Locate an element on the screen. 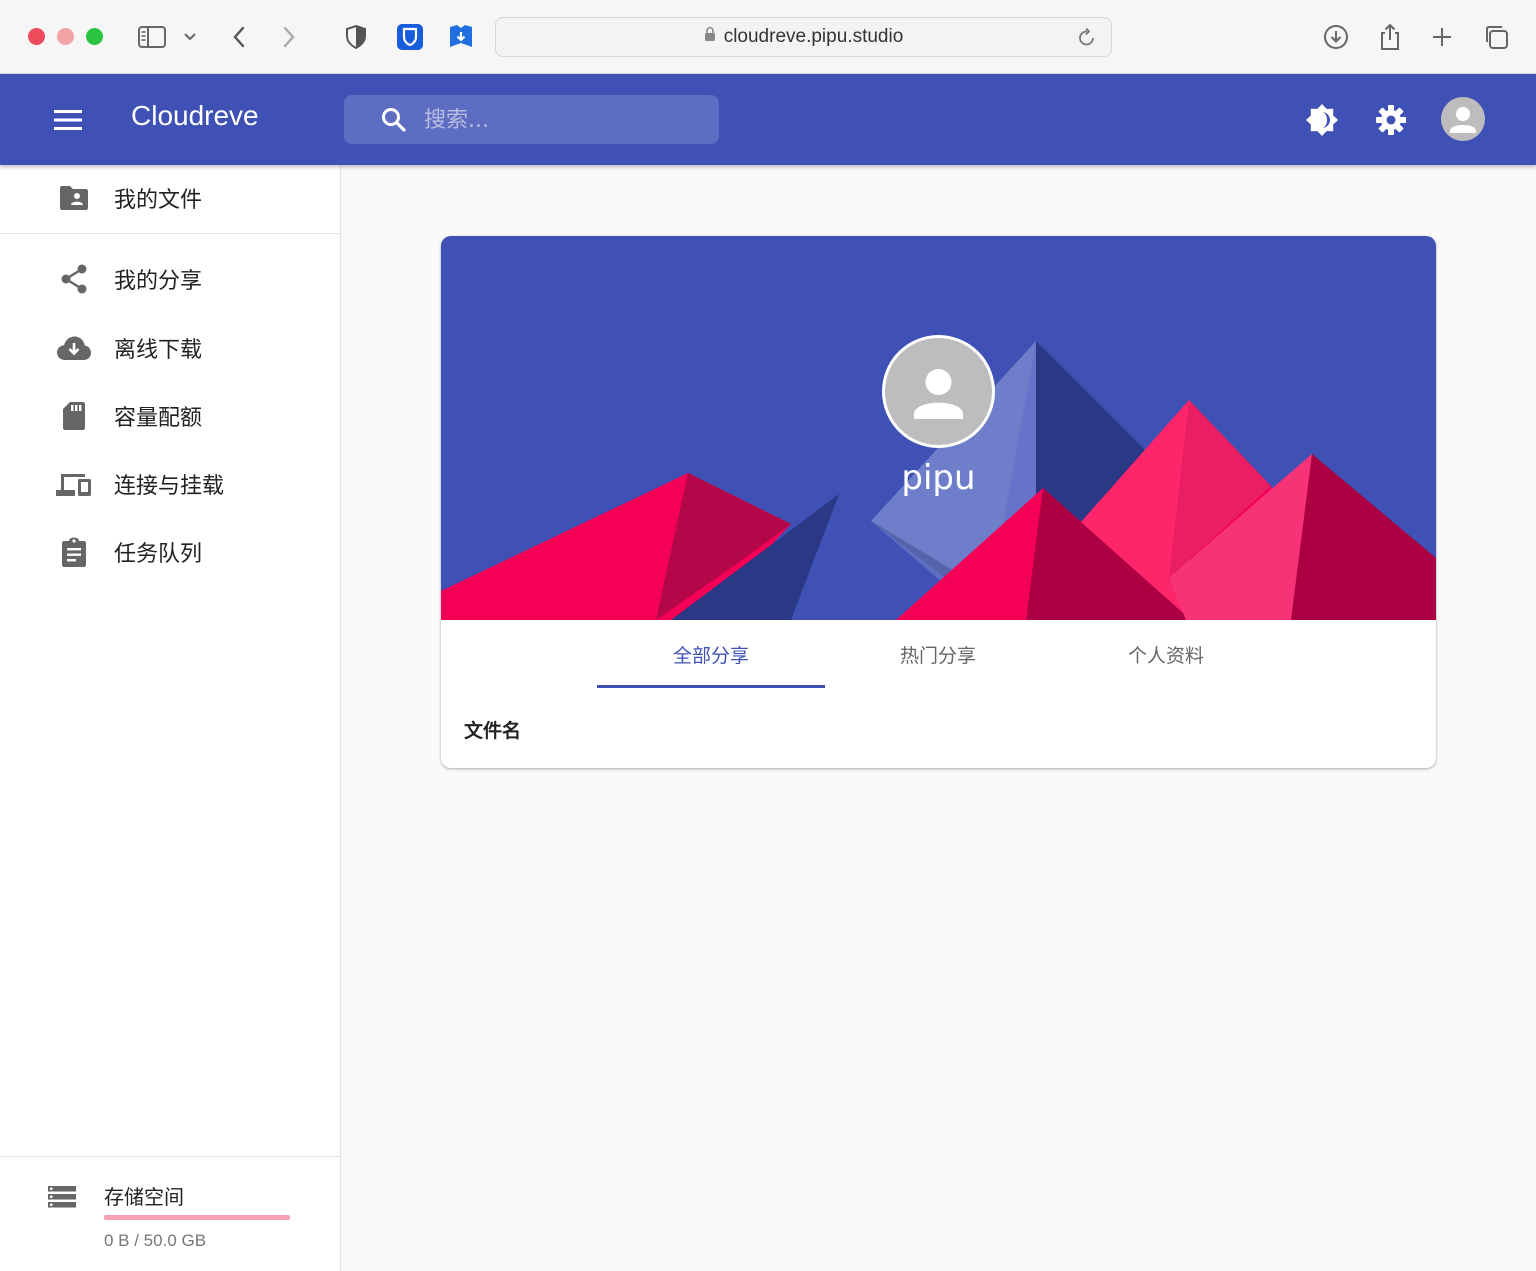  user-avatar-button is located at coordinates (1463, 119).